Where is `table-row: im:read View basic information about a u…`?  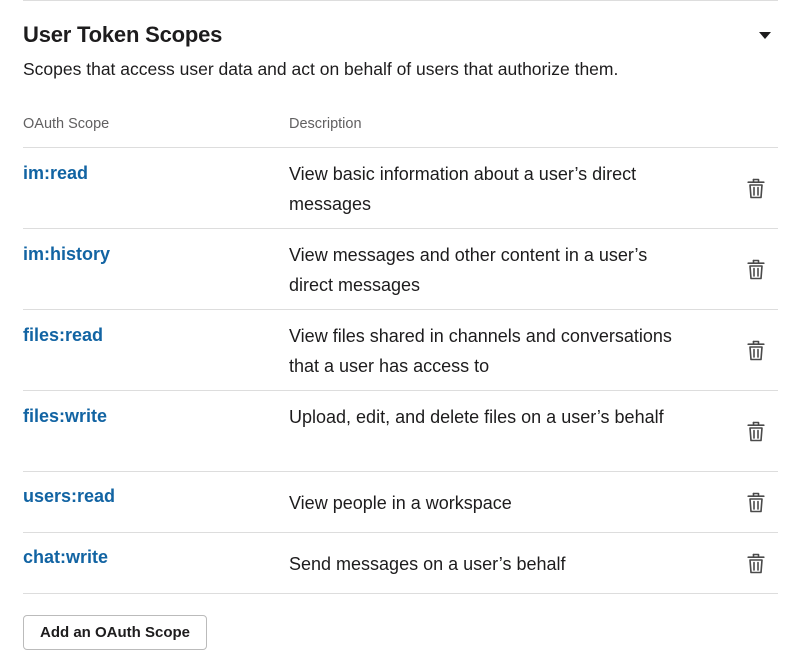 table-row: im:read View basic information about a u… is located at coordinates (400, 188).